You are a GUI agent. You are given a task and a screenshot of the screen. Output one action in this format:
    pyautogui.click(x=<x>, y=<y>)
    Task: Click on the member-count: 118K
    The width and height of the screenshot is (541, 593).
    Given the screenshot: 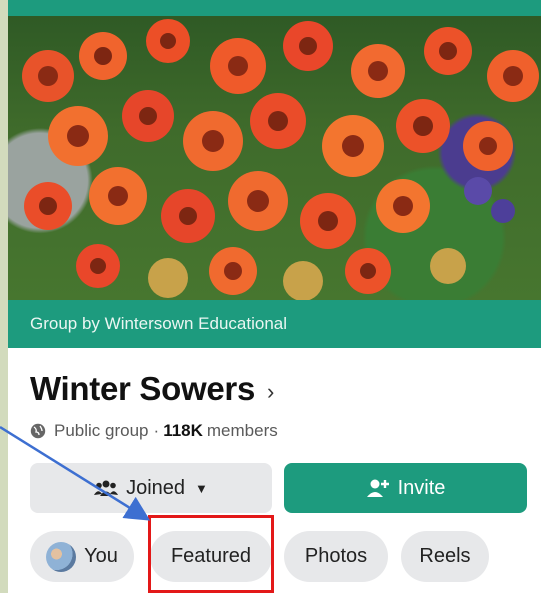 What is the action you would take?
    pyautogui.click(x=183, y=430)
    